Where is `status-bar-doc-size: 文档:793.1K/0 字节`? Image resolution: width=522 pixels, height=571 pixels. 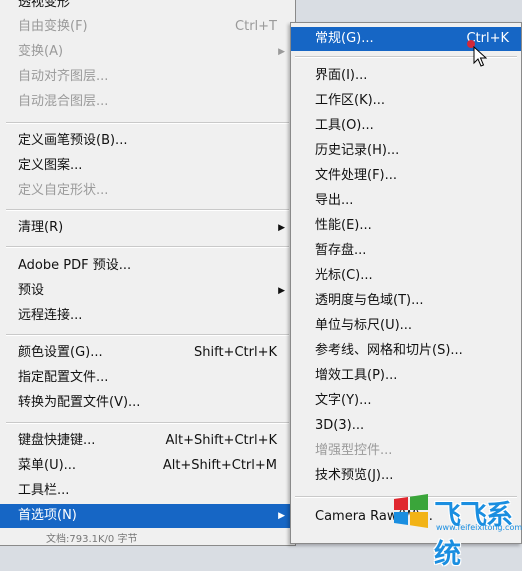
status-bar-doc-size: 文档:793.1K/0 字节 is located at coordinates (147, 540).